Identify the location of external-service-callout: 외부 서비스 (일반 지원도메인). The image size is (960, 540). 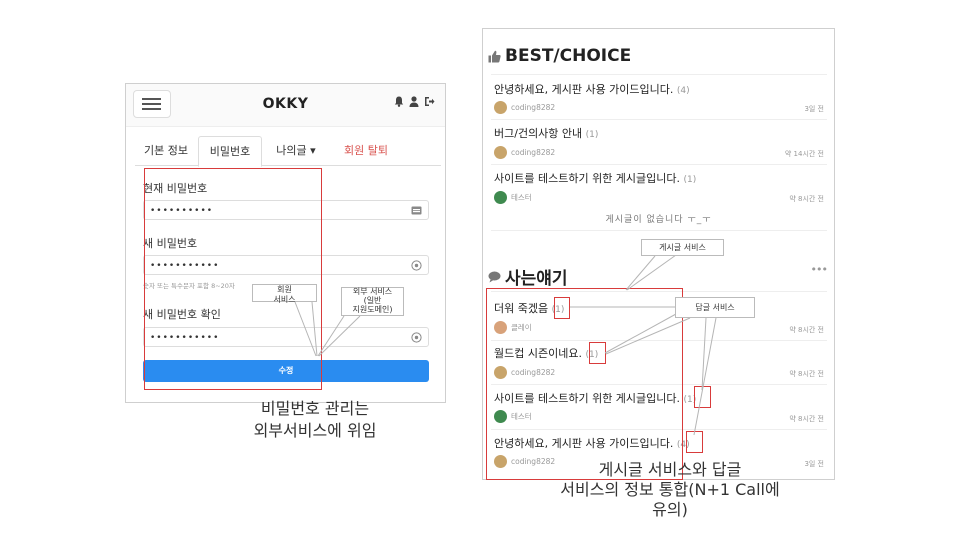
(372, 301).